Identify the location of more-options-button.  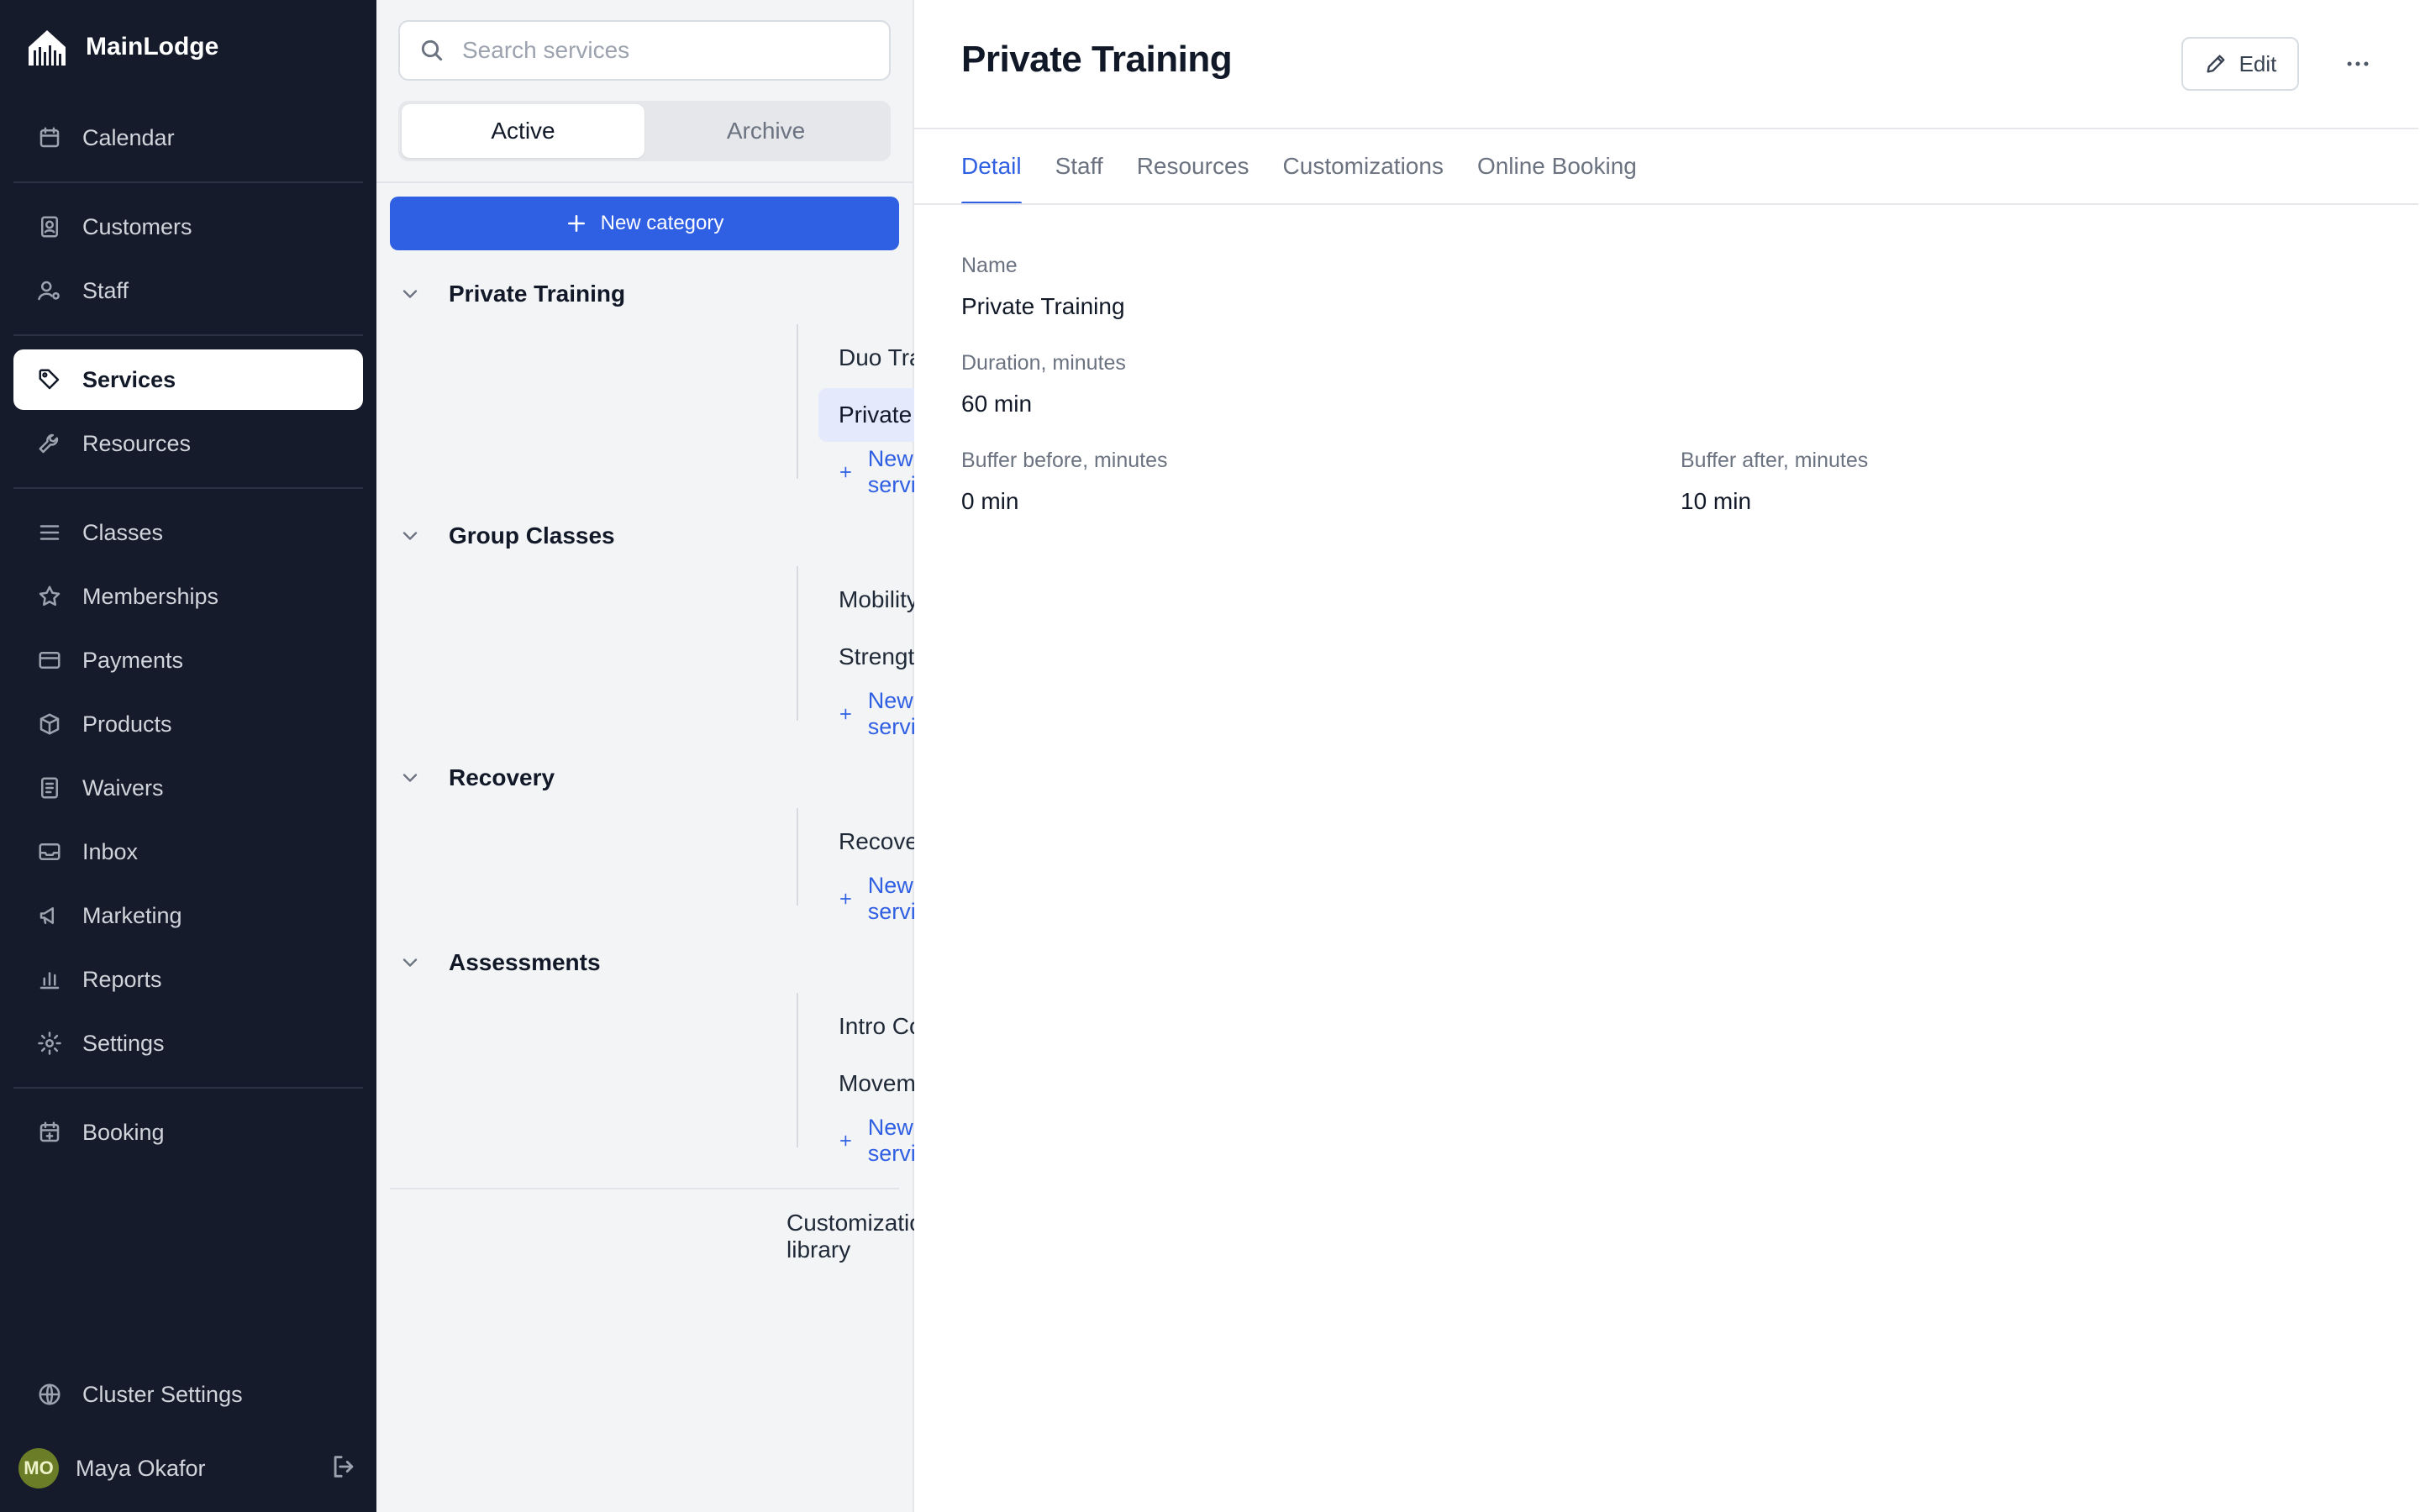
(2358, 64).